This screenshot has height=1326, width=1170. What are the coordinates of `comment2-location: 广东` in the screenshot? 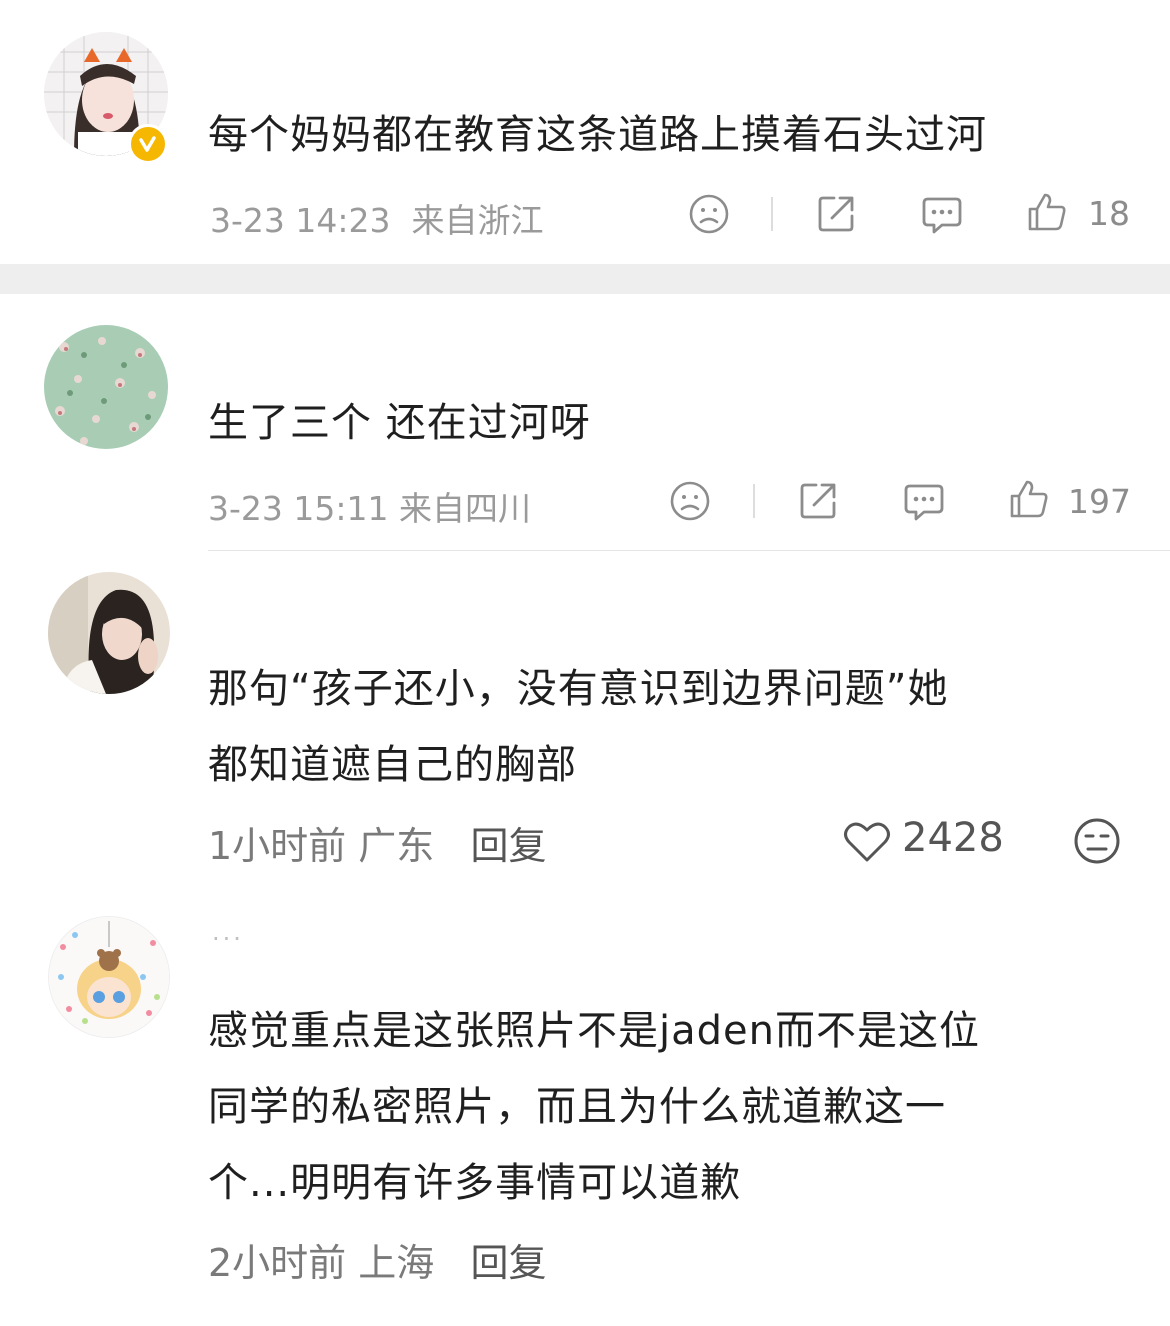 It's located at (396, 846).